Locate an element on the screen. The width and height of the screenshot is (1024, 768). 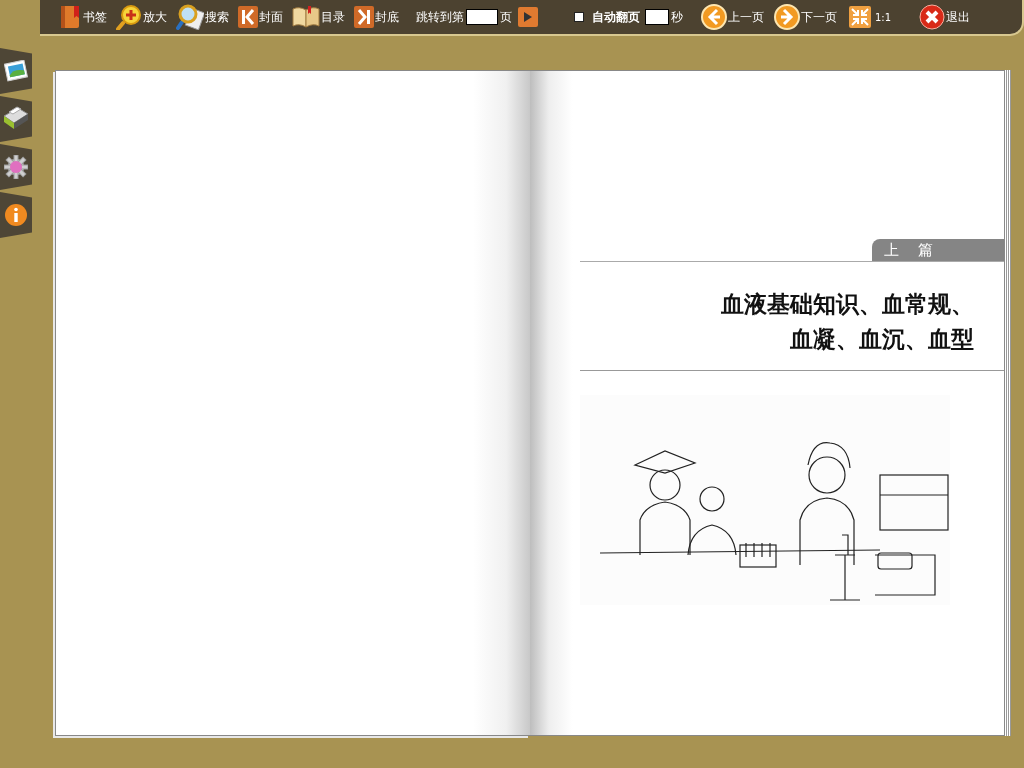
play-icon is located at coordinates (528, 17).